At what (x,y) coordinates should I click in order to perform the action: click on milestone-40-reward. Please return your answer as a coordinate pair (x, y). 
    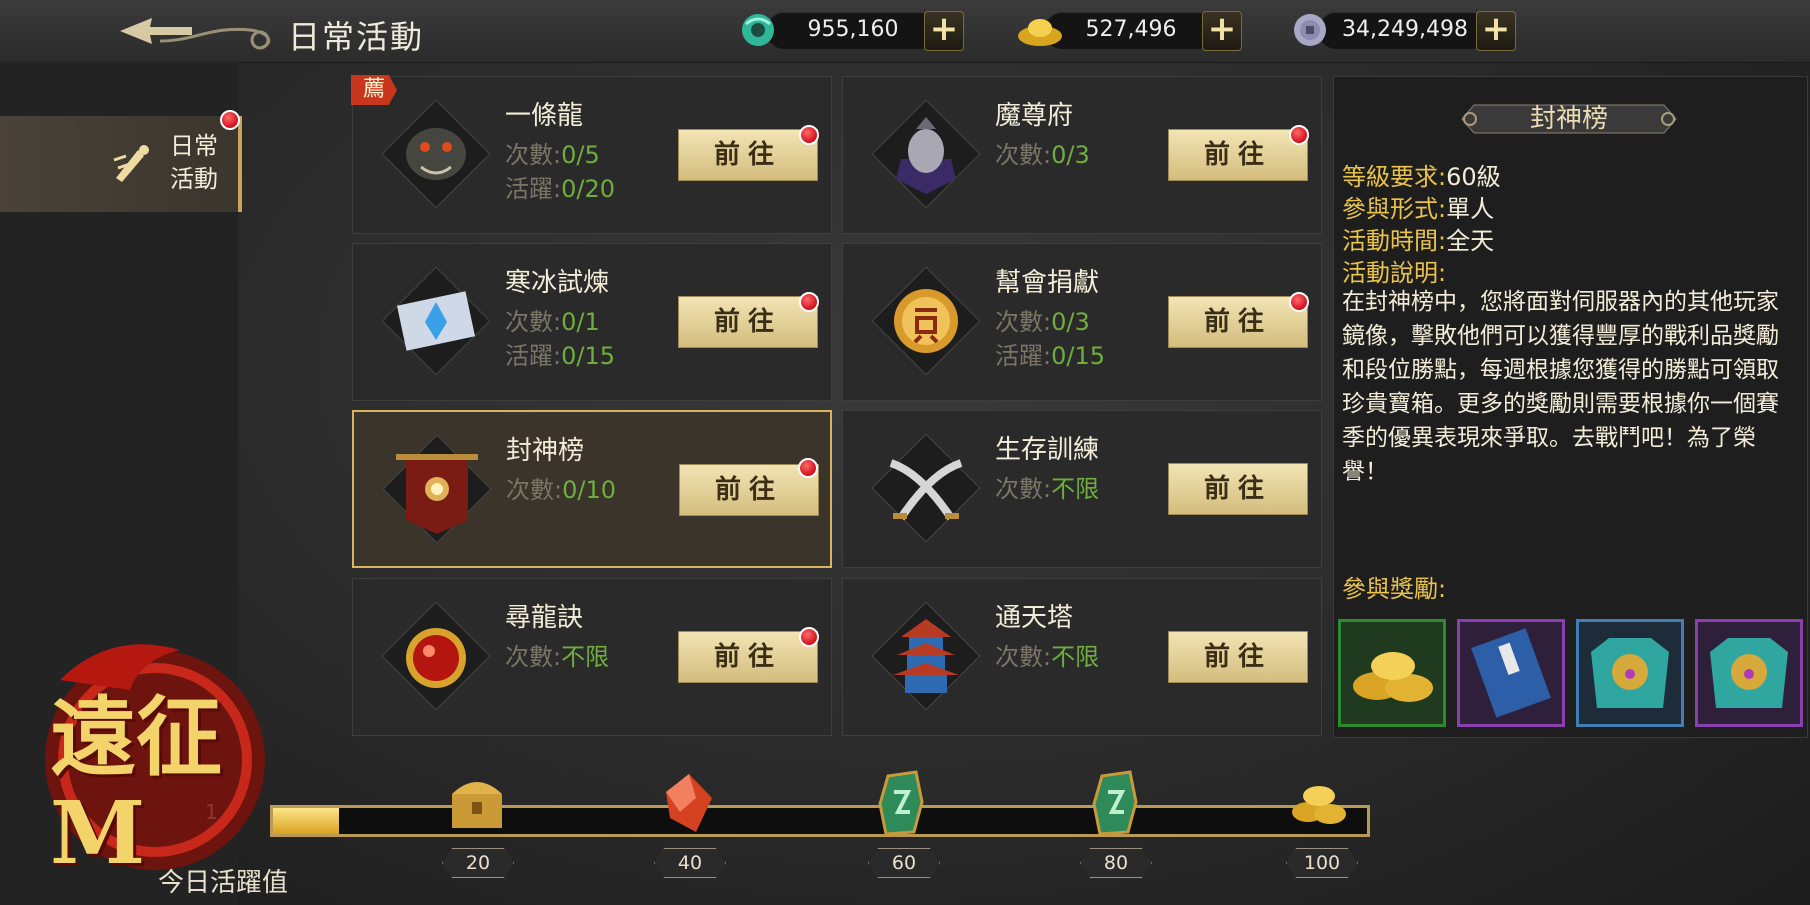
    Looking at the image, I should click on (689, 803).